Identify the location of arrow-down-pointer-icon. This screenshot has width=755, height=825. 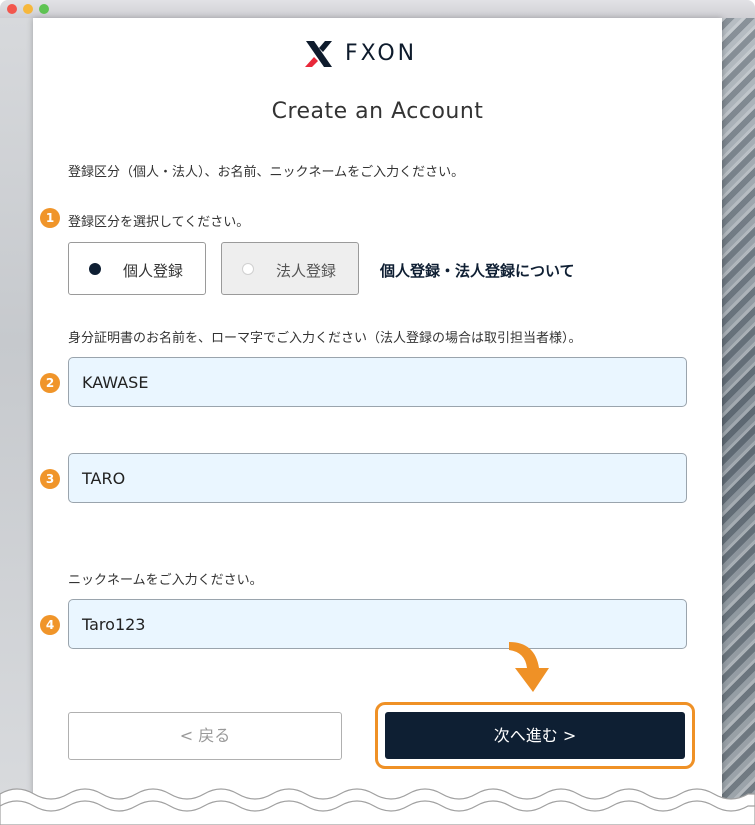
(529, 667).